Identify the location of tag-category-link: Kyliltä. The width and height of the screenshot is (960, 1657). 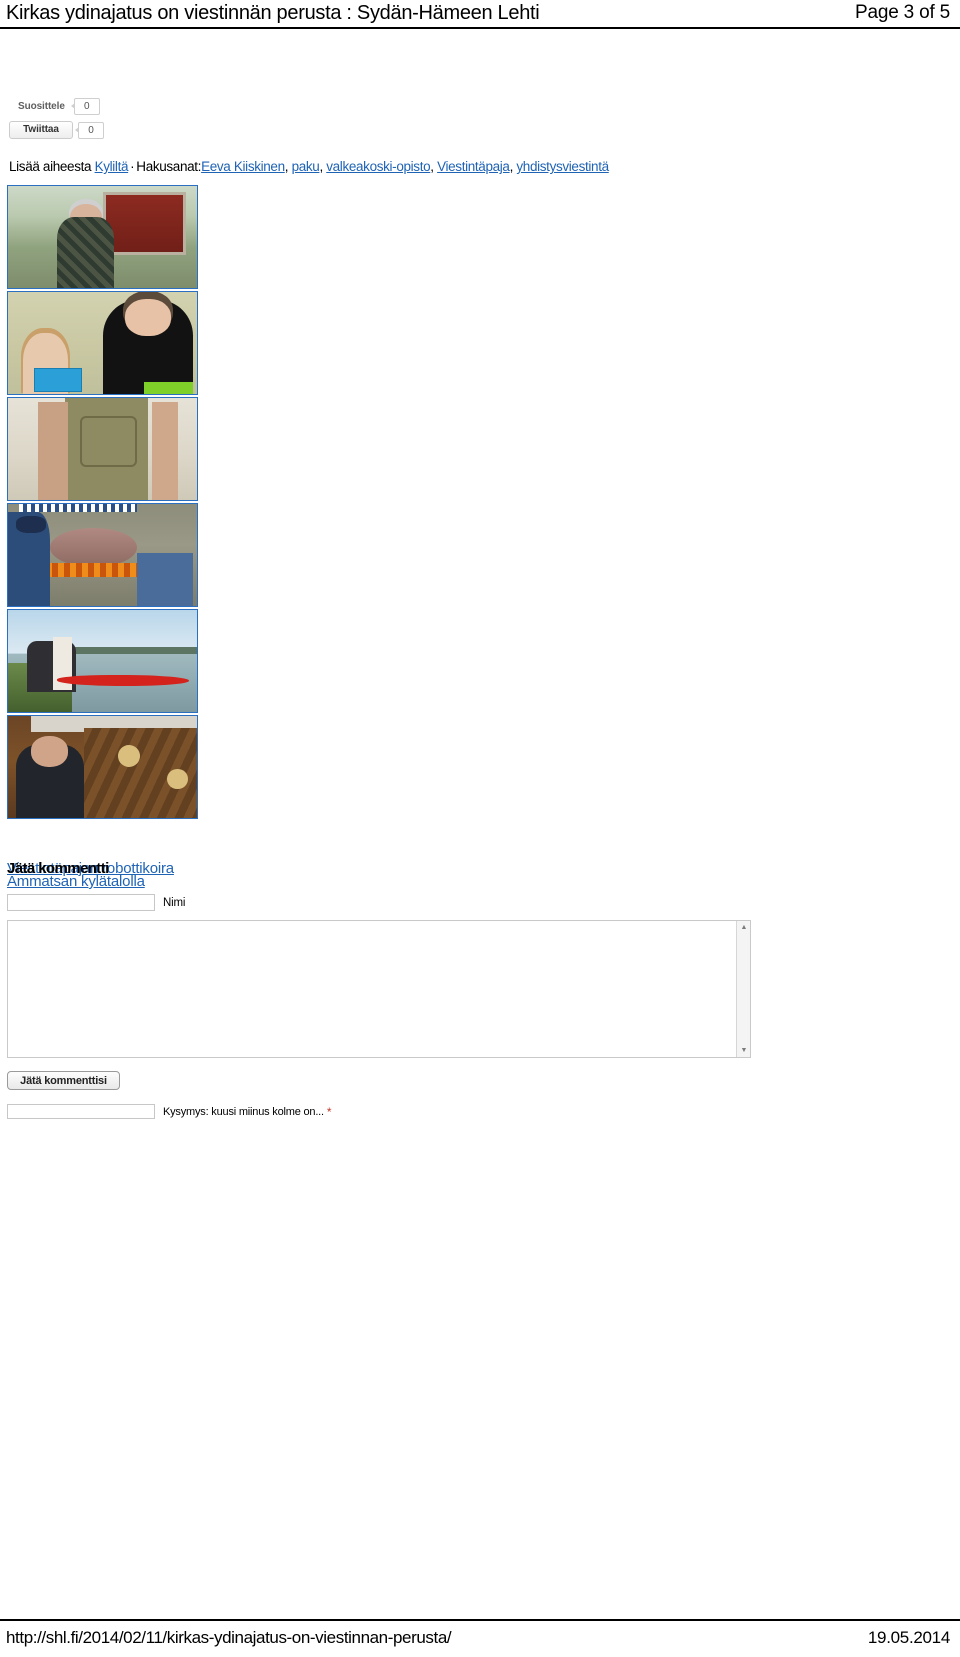
(112, 166).